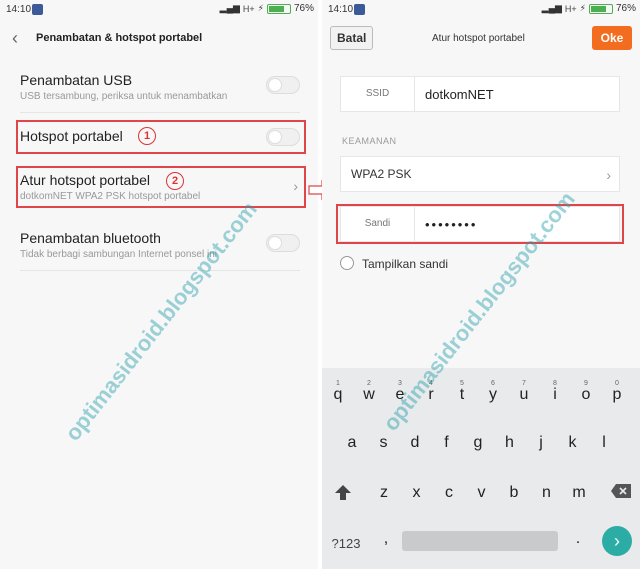 This screenshot has height=569, width=640. I want to click on key-label: f, so click(446, 442).